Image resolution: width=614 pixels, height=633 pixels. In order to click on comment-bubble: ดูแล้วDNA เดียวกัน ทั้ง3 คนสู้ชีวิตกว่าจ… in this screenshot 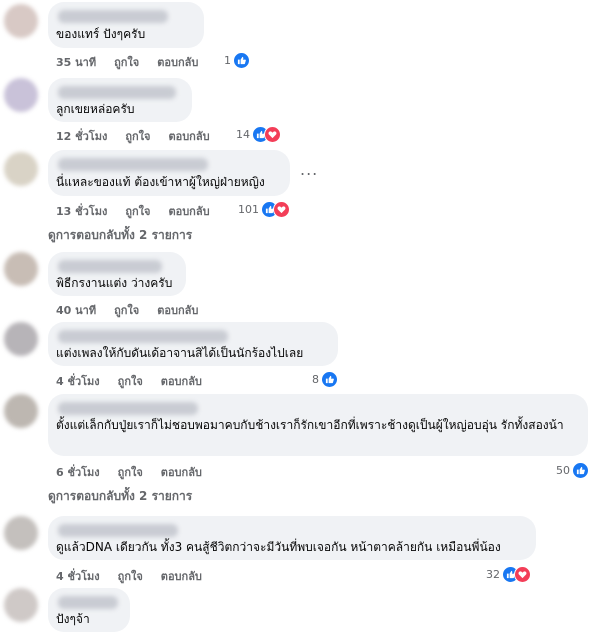, I will do `click(292, 538)`.